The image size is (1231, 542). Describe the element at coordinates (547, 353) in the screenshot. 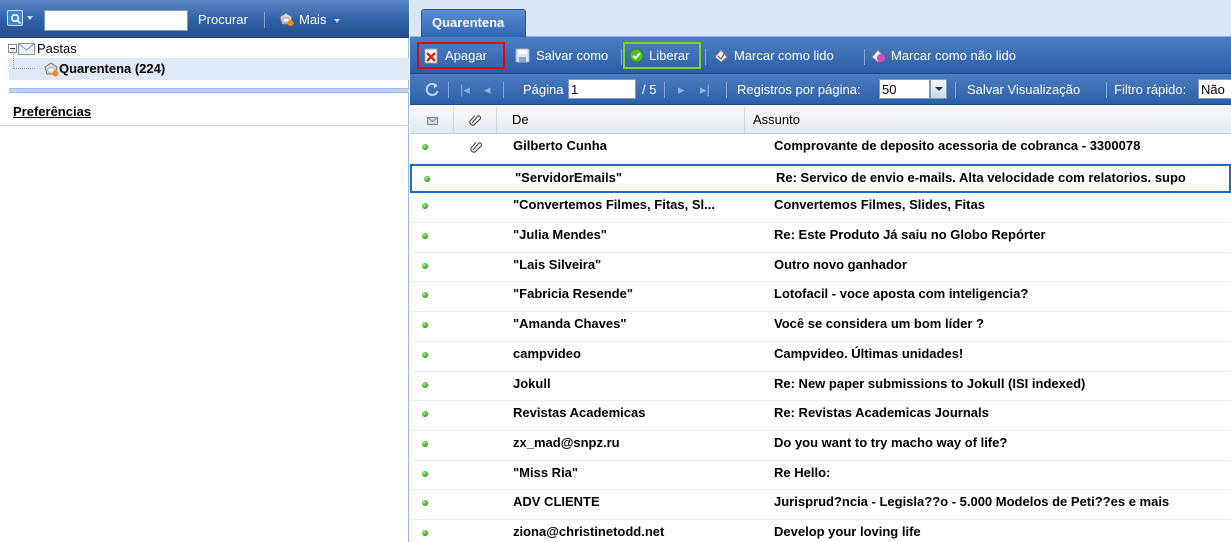

I see `from-cell: campvideo` at that location.